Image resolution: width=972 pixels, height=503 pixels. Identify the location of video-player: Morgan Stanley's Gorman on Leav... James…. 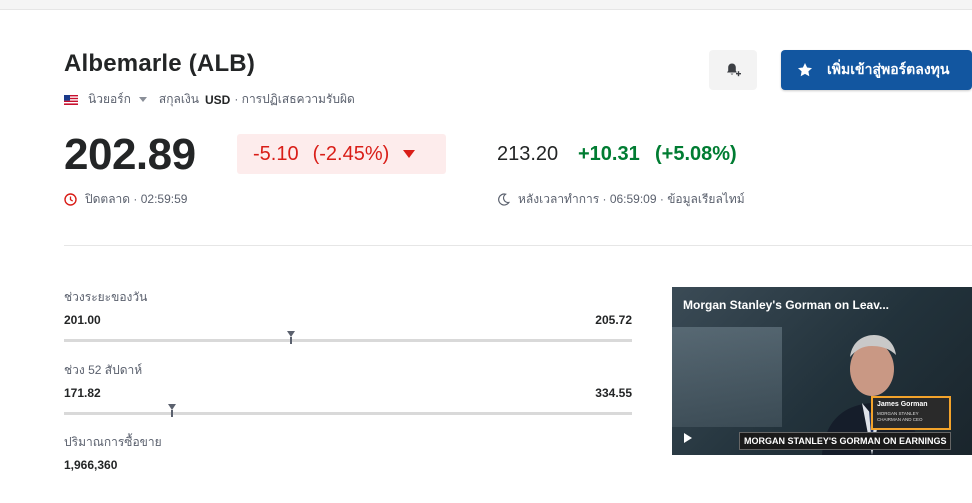
(822, 371).